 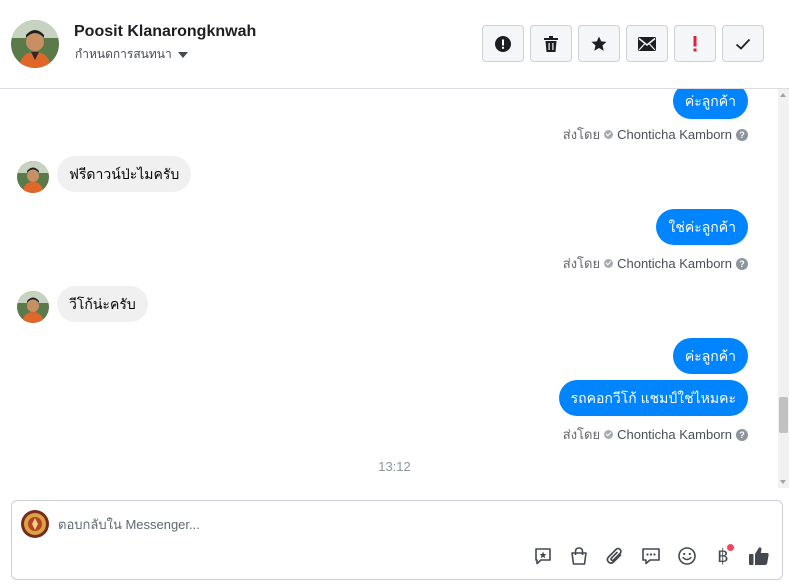 I want to click on incoming-message: ฟรีดาวน์ป่ะไมครับ, so click(x=124, y=174).